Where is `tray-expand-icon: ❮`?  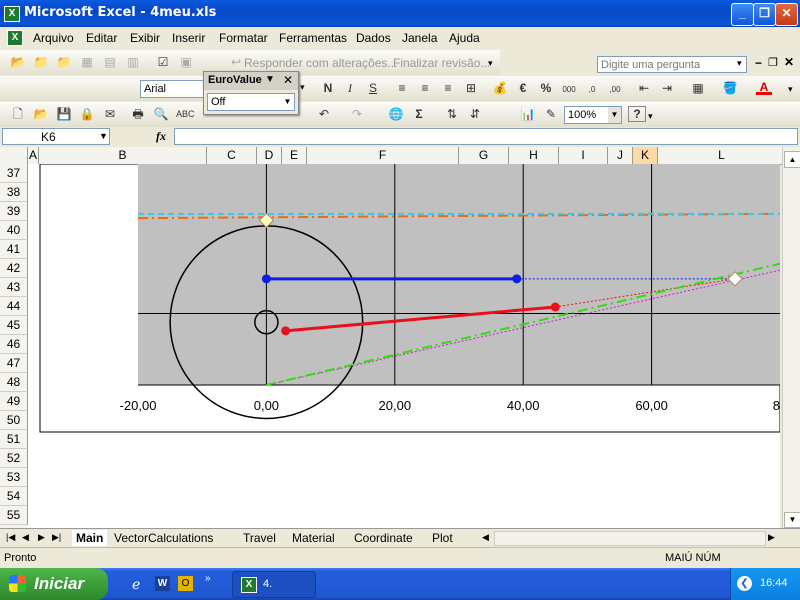
tray-expand-icon: ❮ is located at coordinates (744, 583).